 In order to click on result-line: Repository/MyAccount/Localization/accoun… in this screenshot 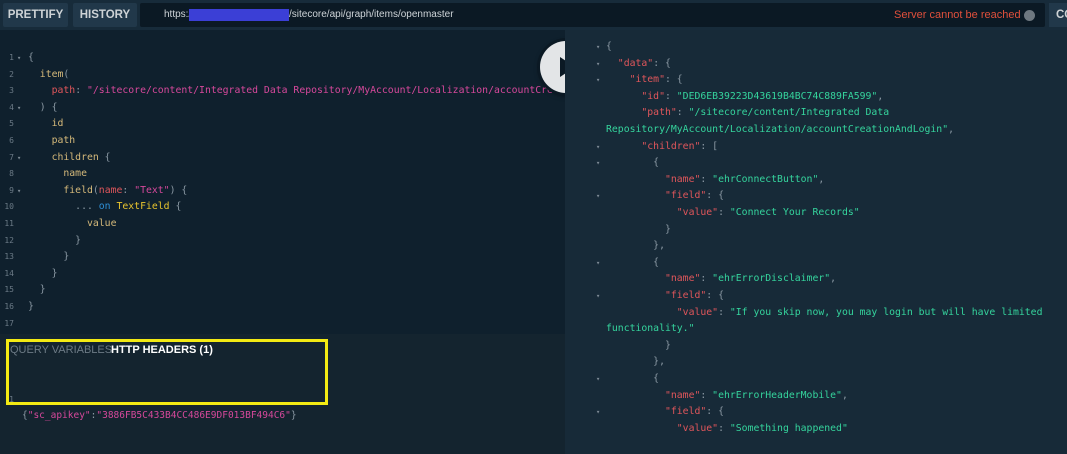, I will do `click(816, 130)`.